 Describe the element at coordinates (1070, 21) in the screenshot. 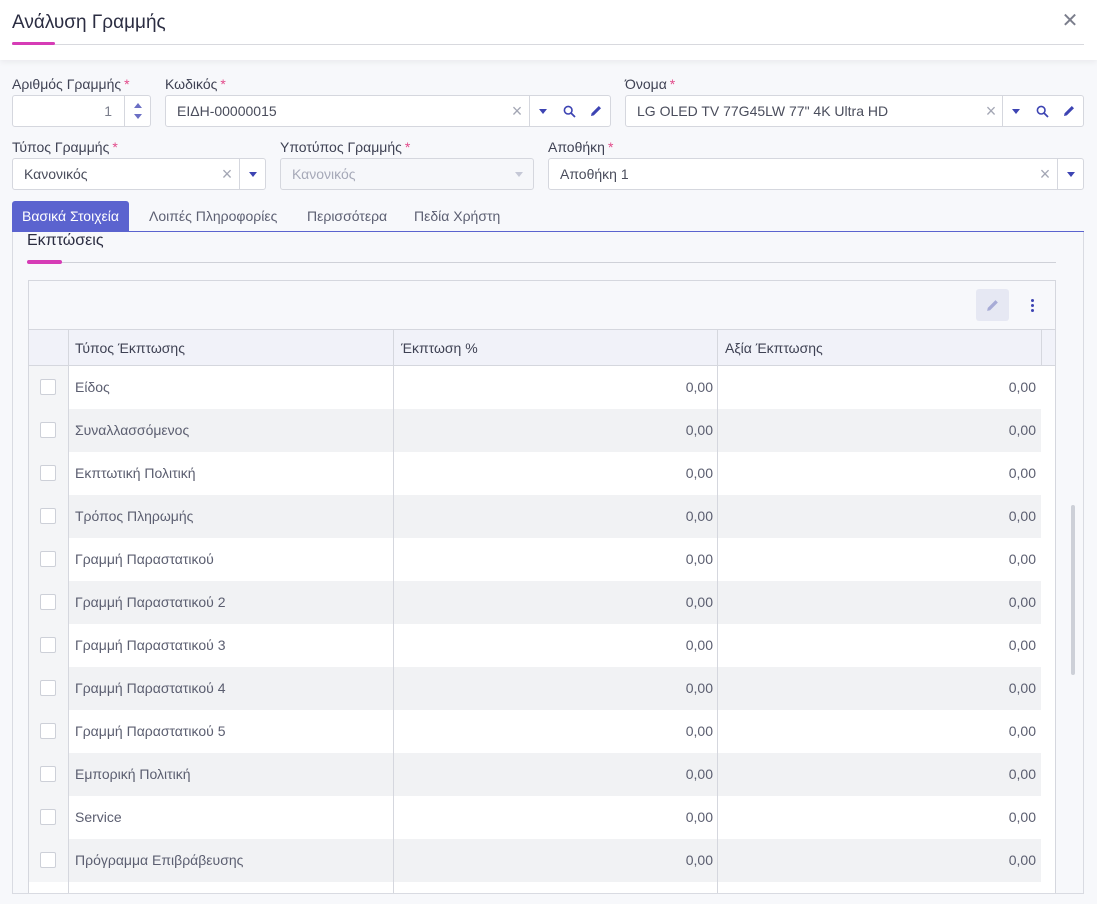

I see `close-icon: ✕` at that location.